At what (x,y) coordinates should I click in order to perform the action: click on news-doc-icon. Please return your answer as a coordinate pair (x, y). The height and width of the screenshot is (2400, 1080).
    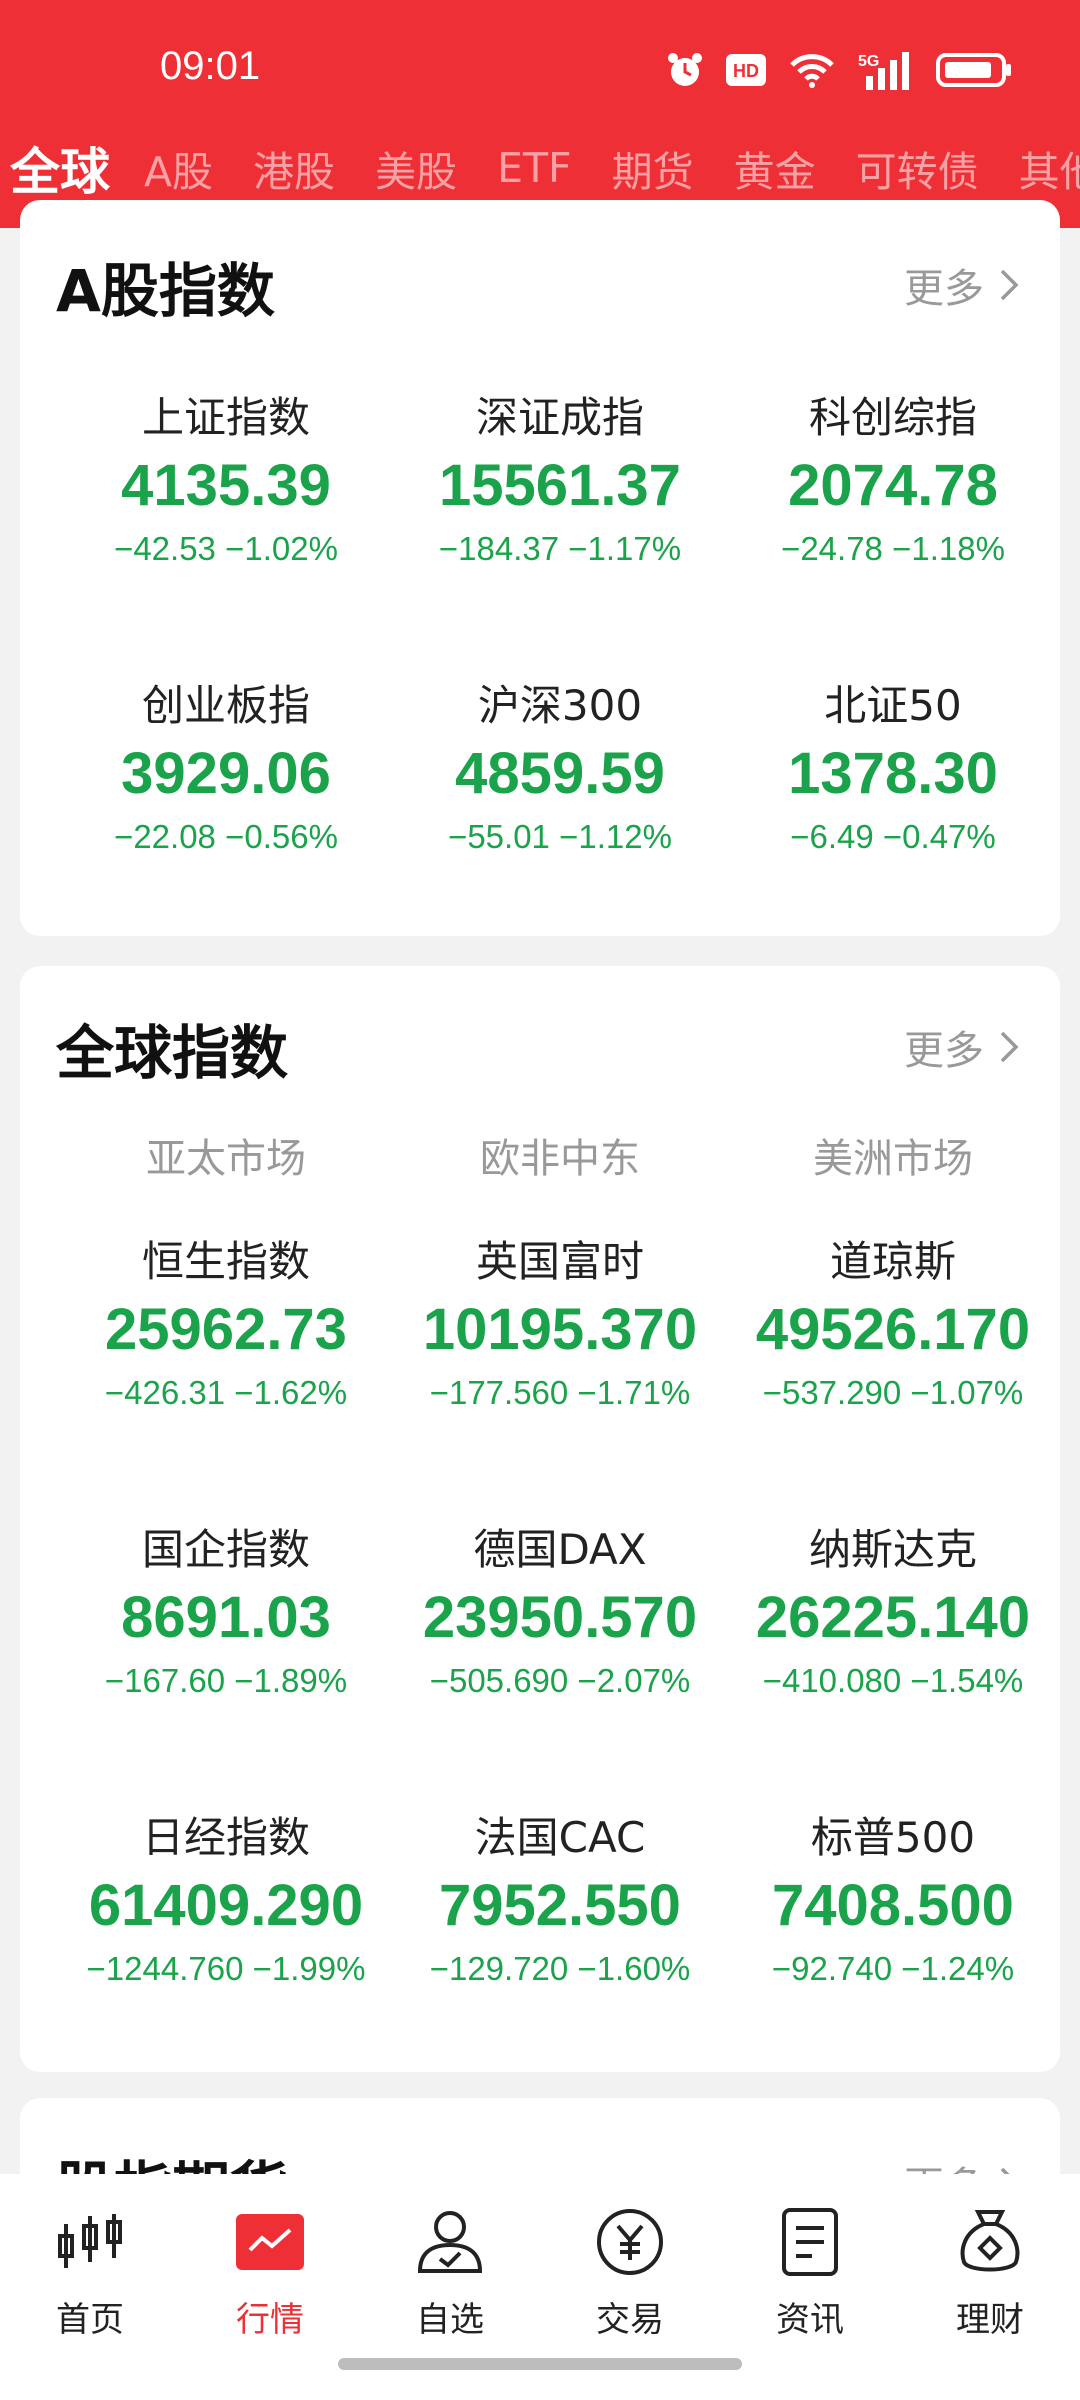
    Looking at the image, I should click on (810, 2242).